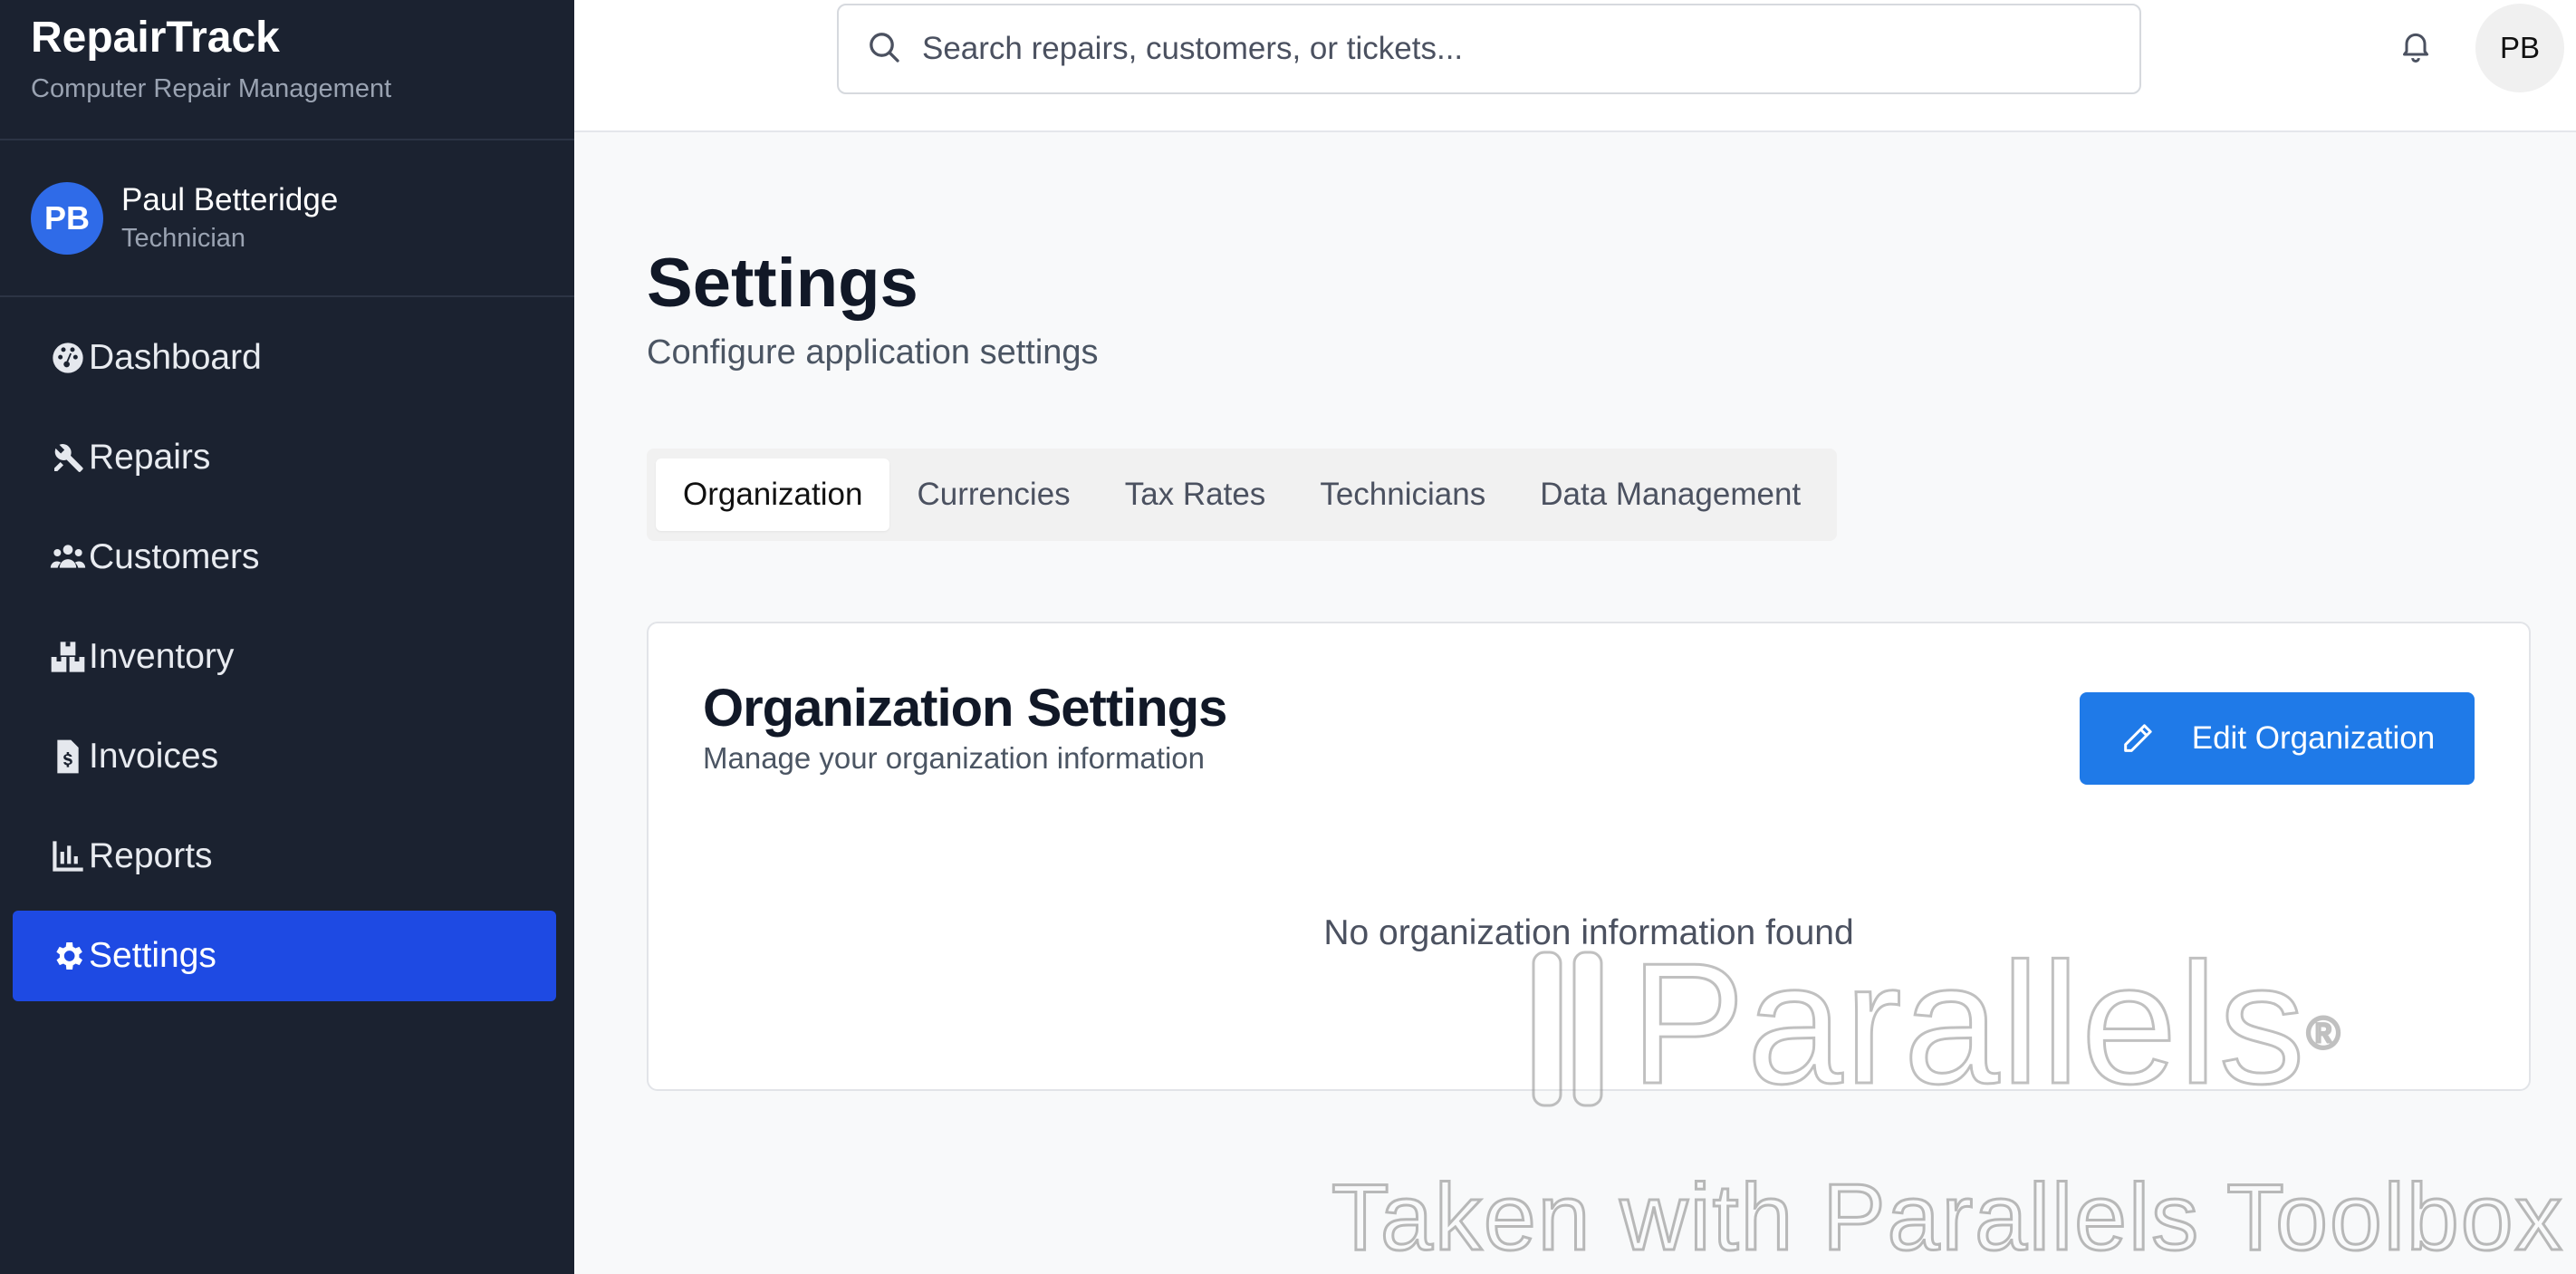 The width and height of the screenshot is (2576, 1274). I want to click on notifications-button, so click(2415, 47).